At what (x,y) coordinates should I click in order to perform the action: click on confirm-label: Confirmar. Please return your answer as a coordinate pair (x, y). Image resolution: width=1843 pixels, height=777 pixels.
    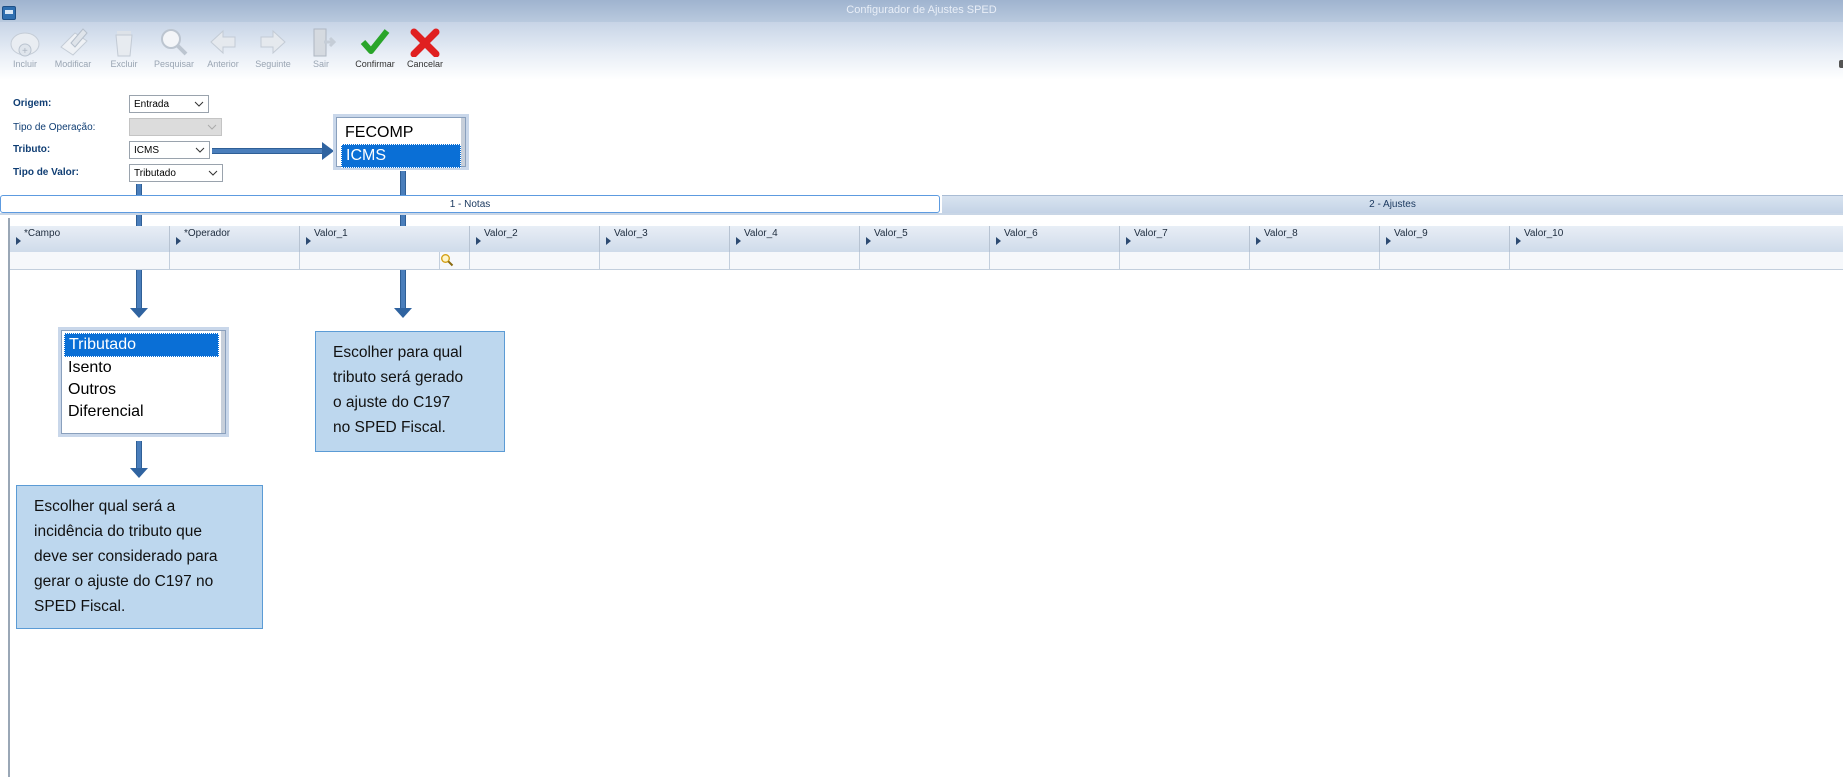
    Looking at the image, I should click on (375, 64).